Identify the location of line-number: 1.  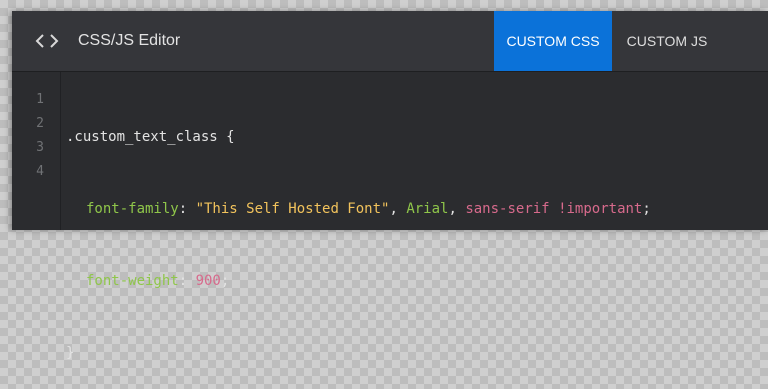
(40, 99).